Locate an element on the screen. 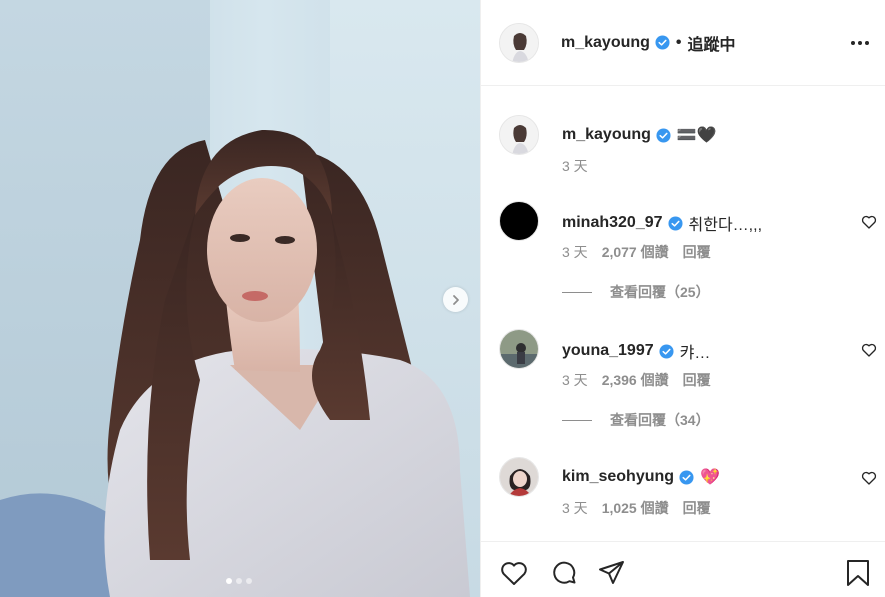  more-options-icon is located at coordinates (860, 42).